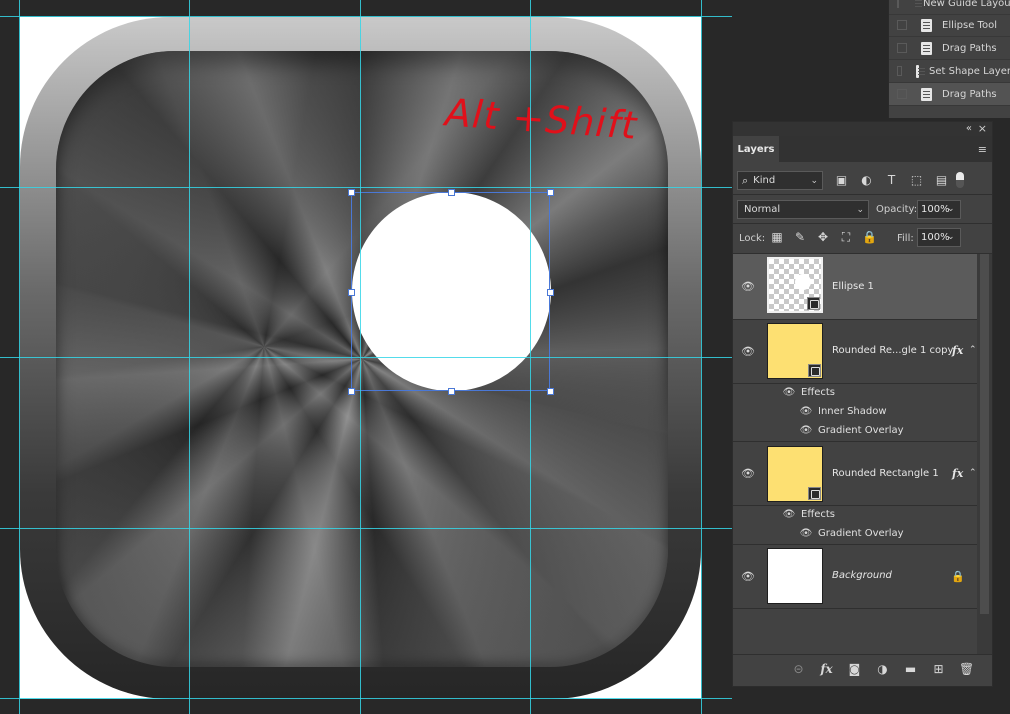  What do you see at coordinates (969, 25) in the screenshot?
I see `history-item-label: Ellipse Tool` at bounding box center [969, 25].